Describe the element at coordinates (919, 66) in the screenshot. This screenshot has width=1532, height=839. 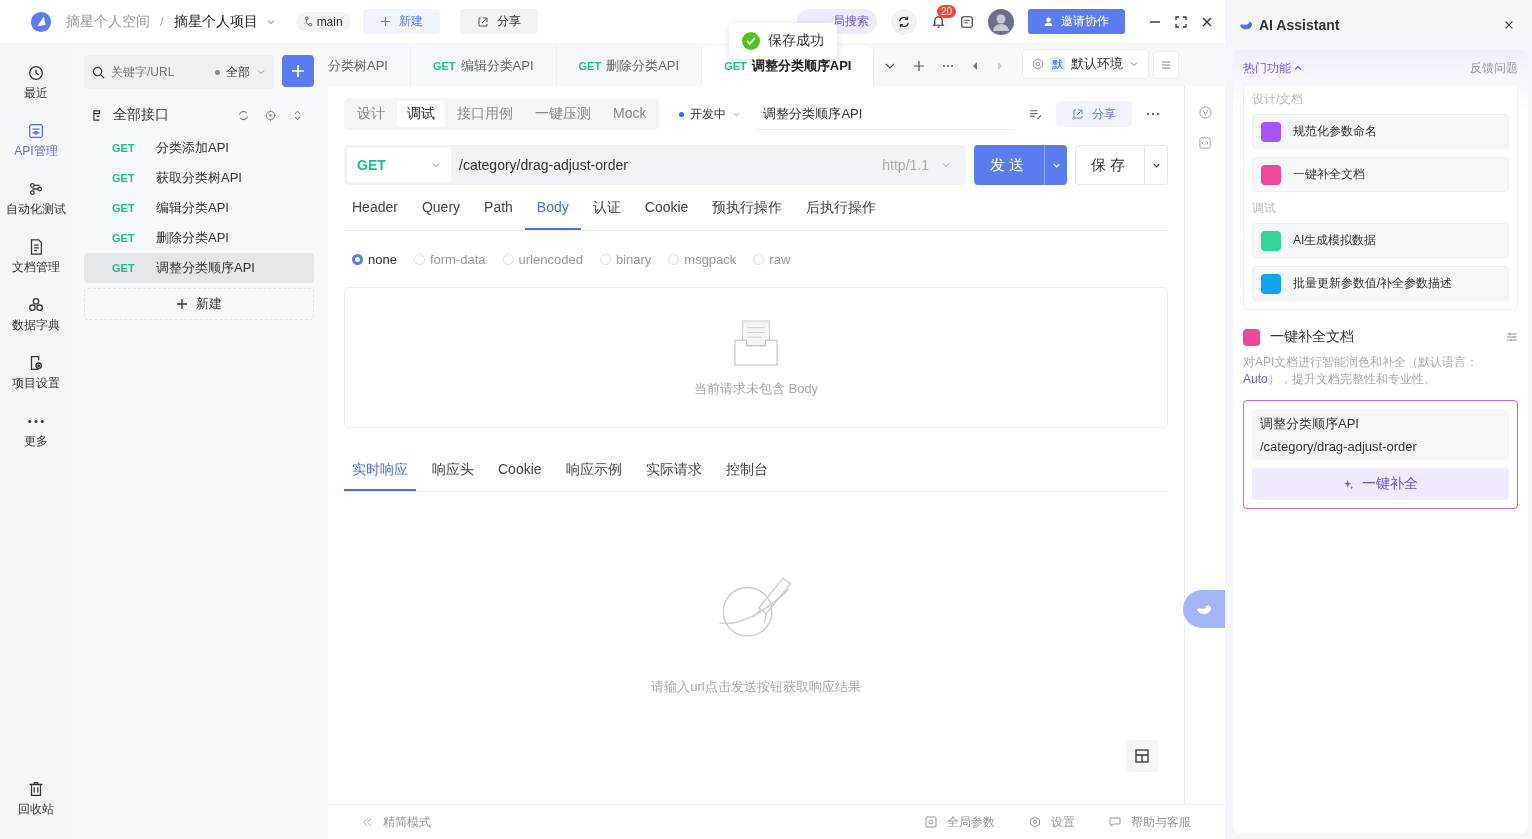
I see `add-tab-icon` at that location.